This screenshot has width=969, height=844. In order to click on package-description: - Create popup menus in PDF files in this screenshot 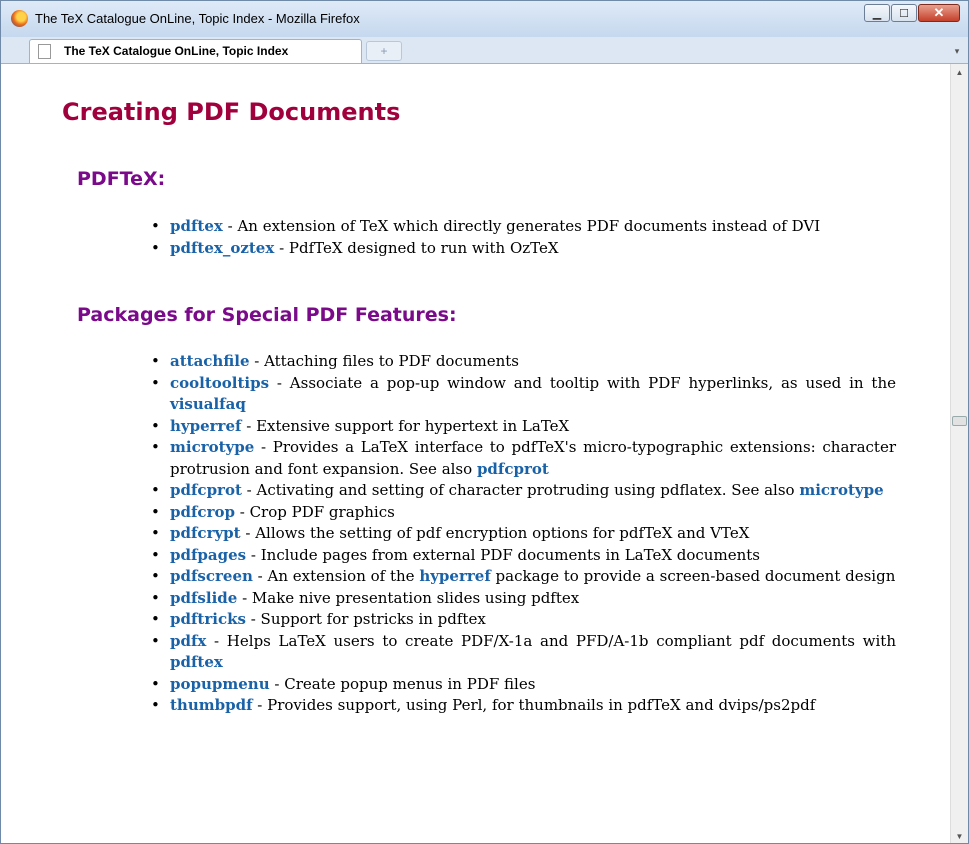, I will do `click(402, 683)`.